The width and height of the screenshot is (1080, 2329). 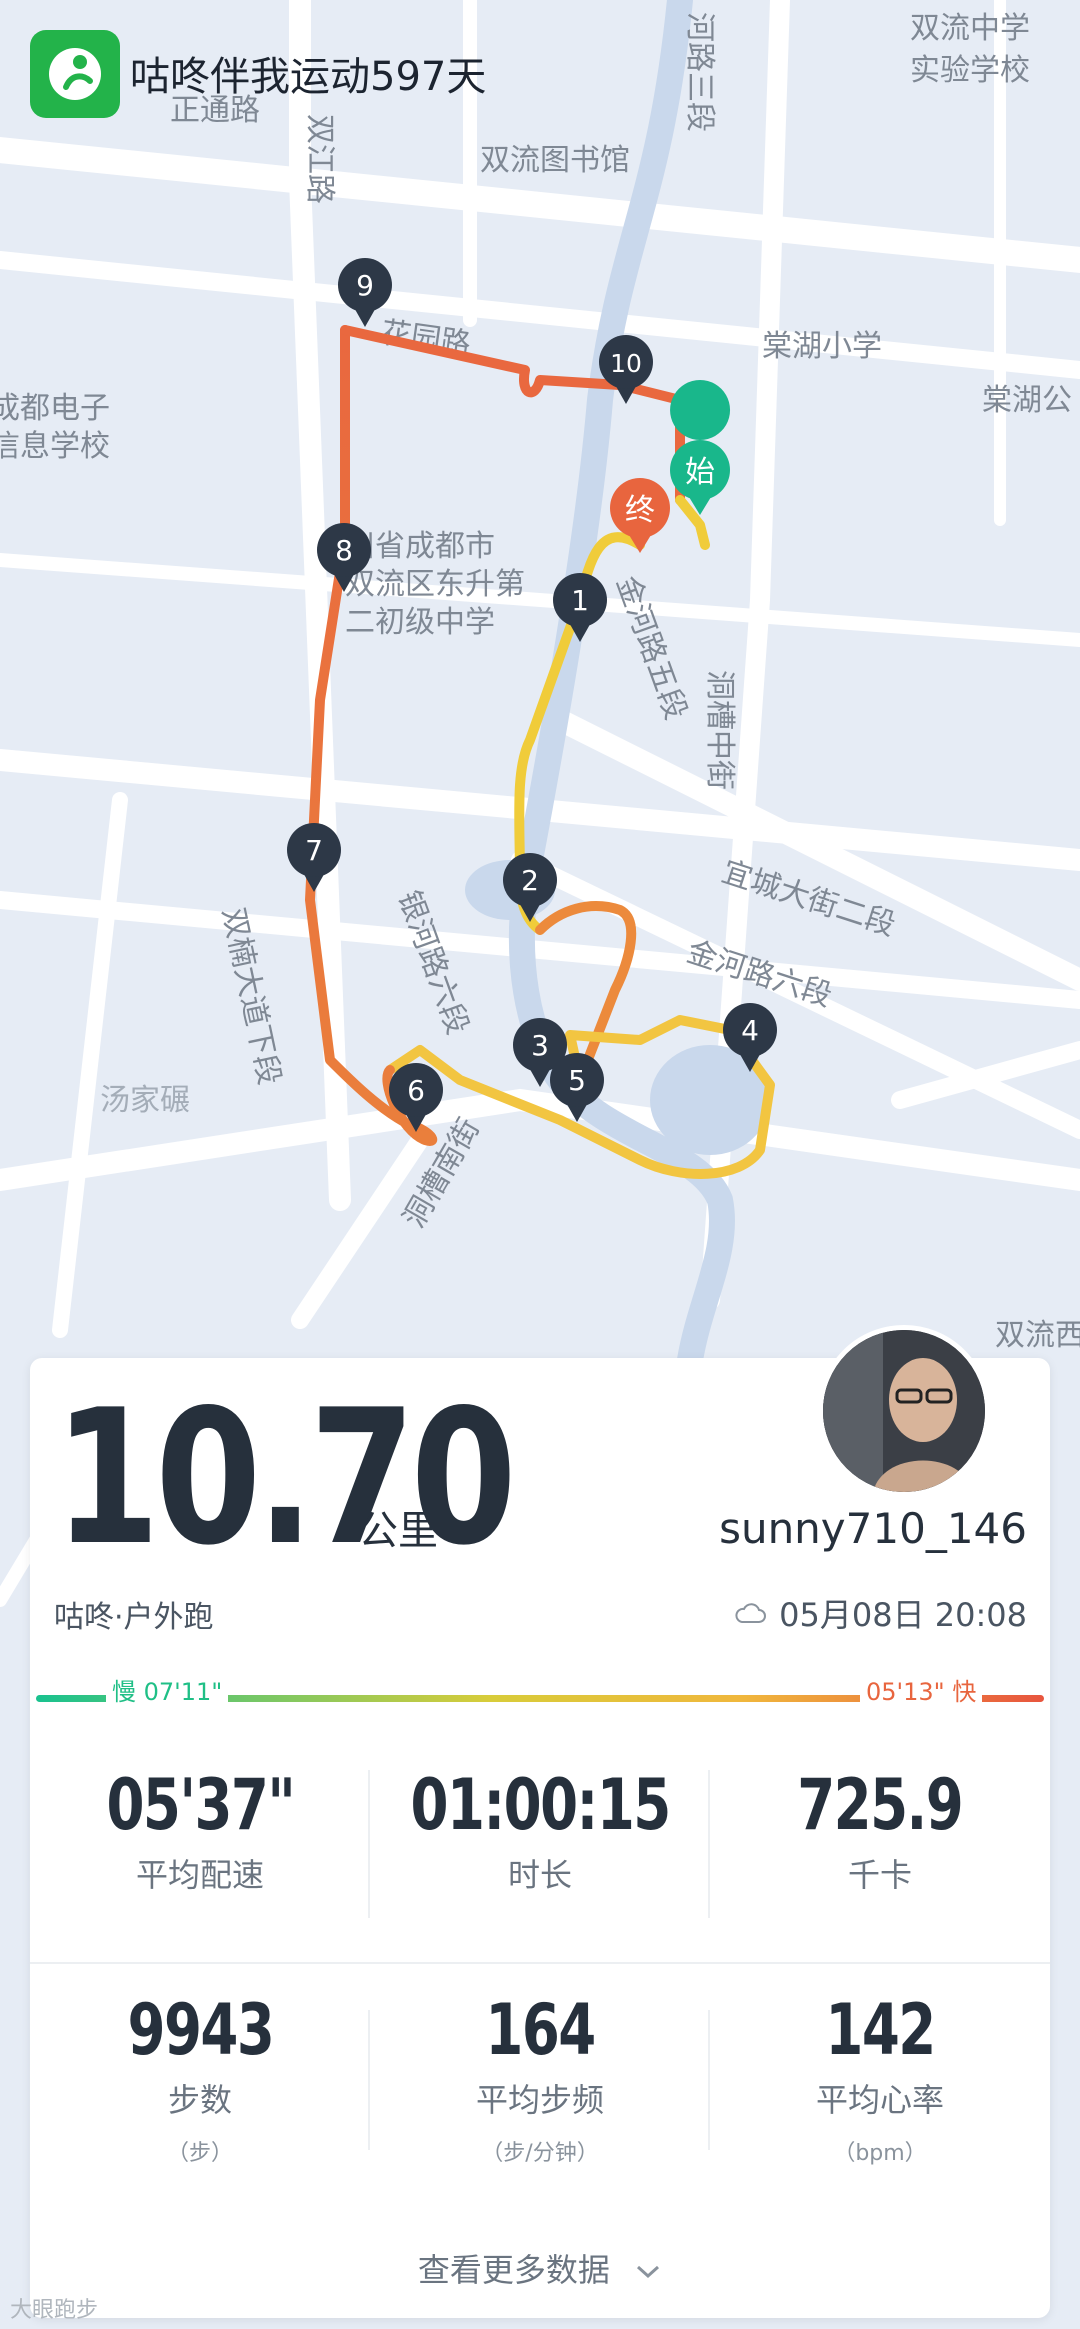 What do you see at coordinates (314, 850) in the screenshot?
I see `km-marker-label: 7` at bounding box center [314, 850].